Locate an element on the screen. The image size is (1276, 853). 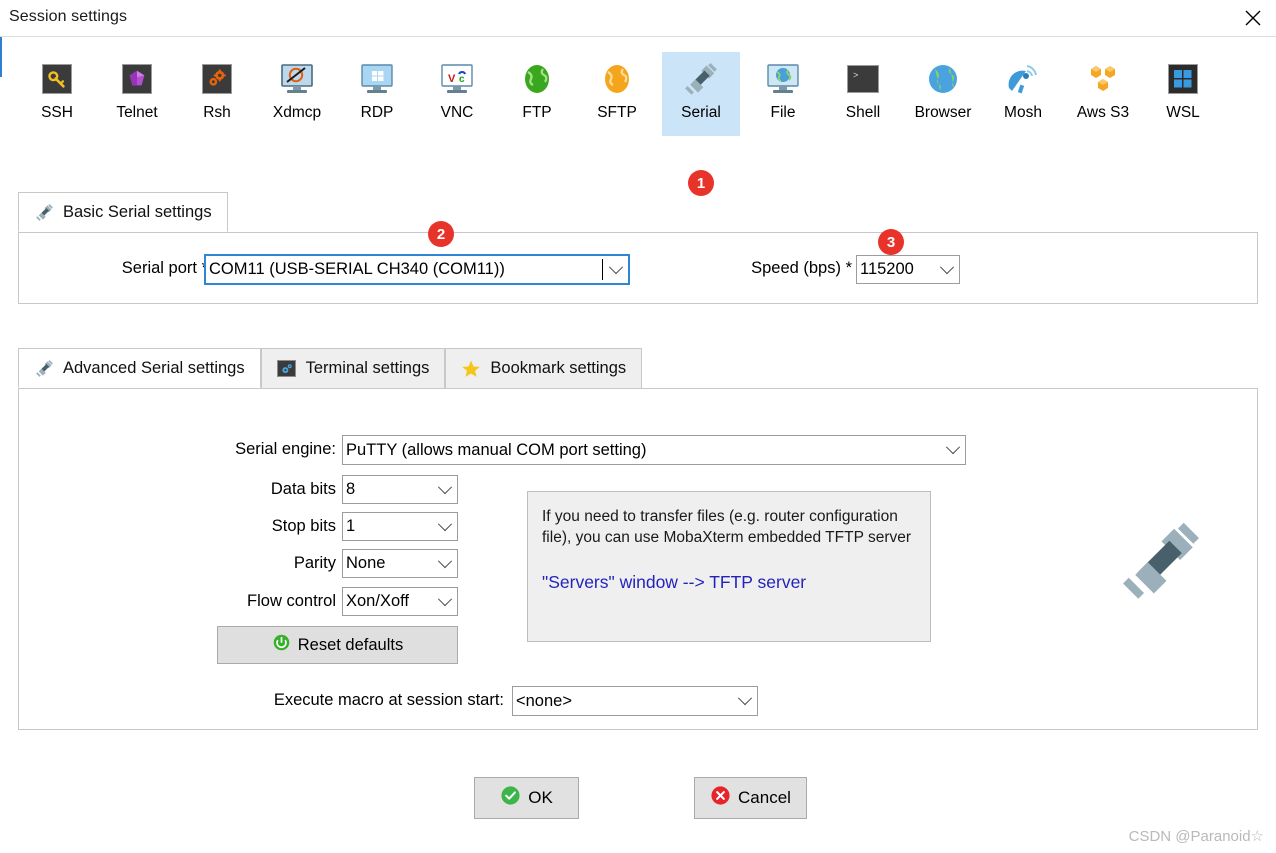
data-bits-label: Data bits is located at coordinates (303, 489).